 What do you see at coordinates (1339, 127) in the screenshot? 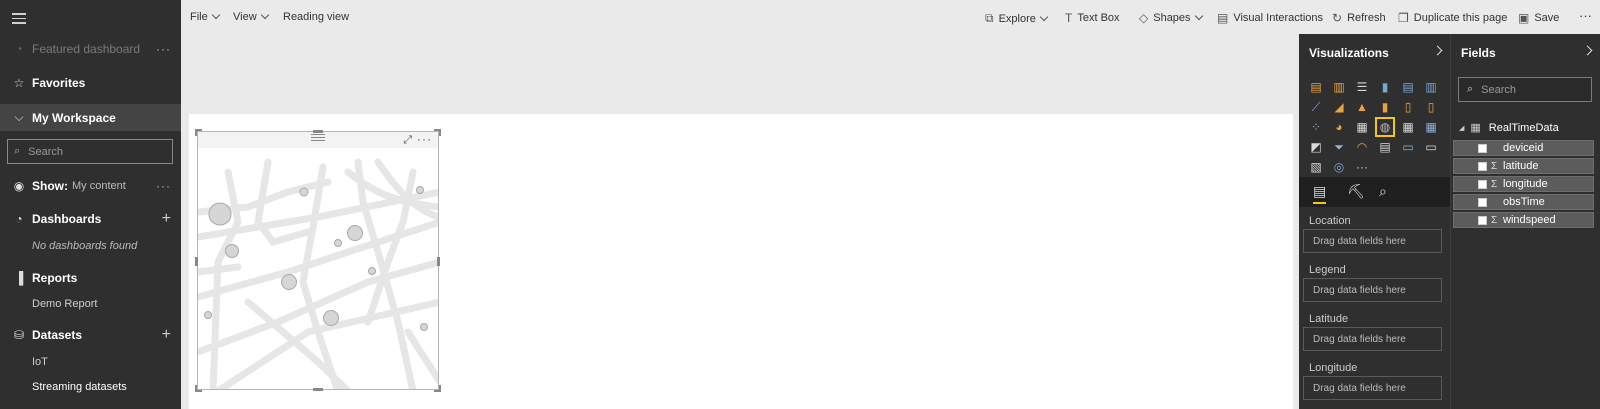
I see `pie-chart-icon: ◕` at bounding box center [1339, 127].